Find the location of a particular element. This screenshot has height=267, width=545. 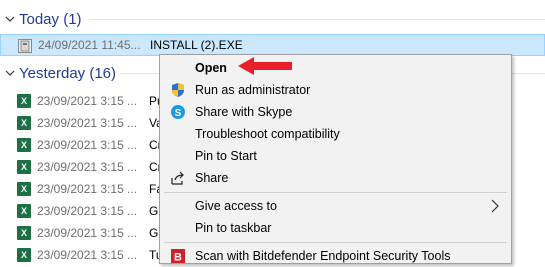

menu-item-label: Run as administrator is located at coordinates (253, 90).